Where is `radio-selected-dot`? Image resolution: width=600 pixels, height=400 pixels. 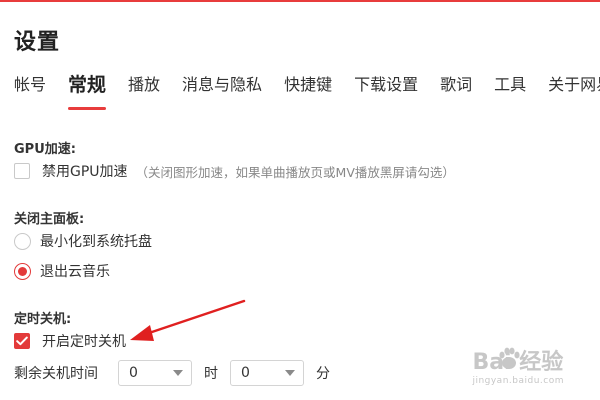 radio-selected-dot is located at coordinates (22, 271).